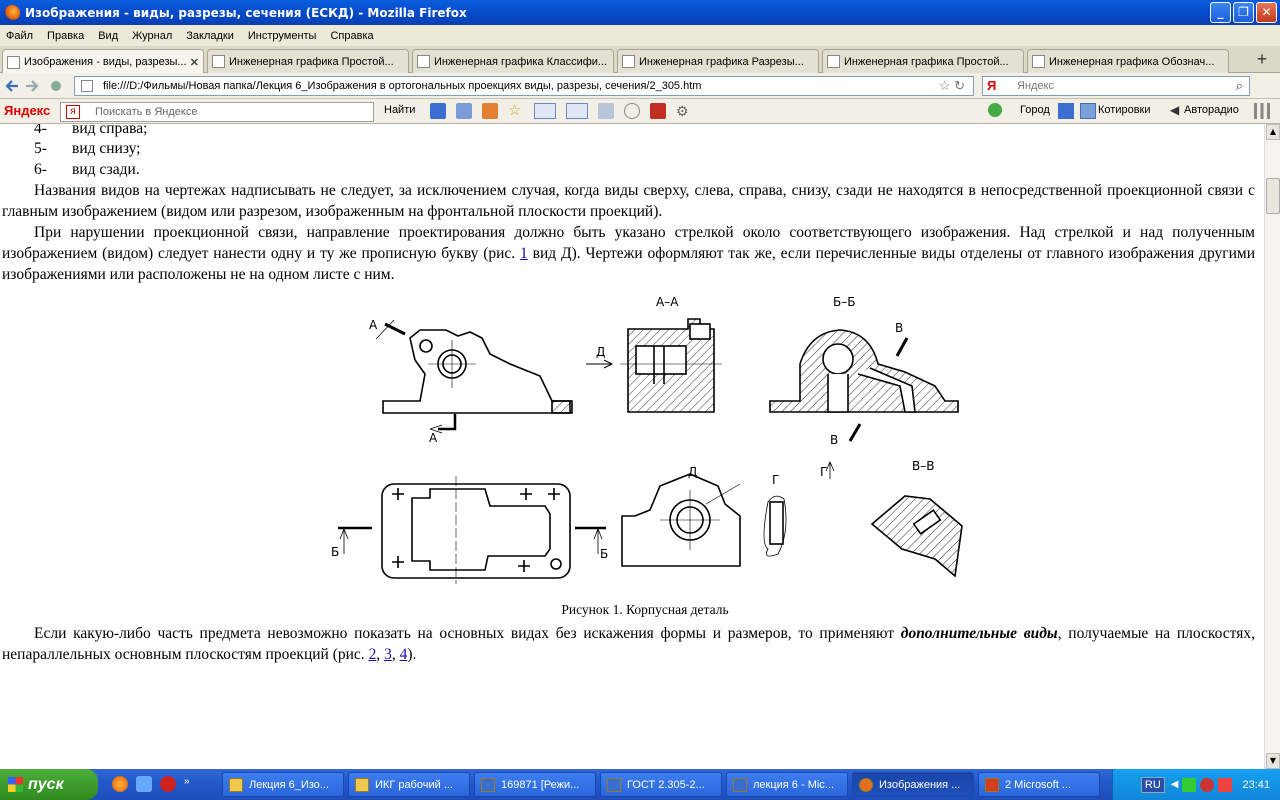 The height and width of the screenshot is (800, 1280). I want to click on gear-icon: ⚙, so click(684, 111).